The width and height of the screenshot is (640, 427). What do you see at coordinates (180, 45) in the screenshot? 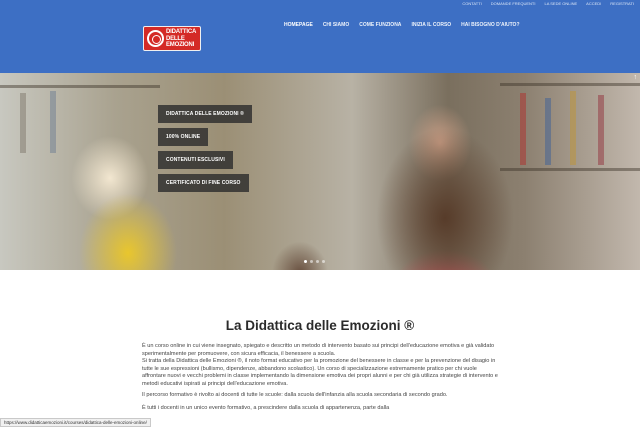
I see `logo-line-3: EMOZIONI` at bounding box center [180, 45].